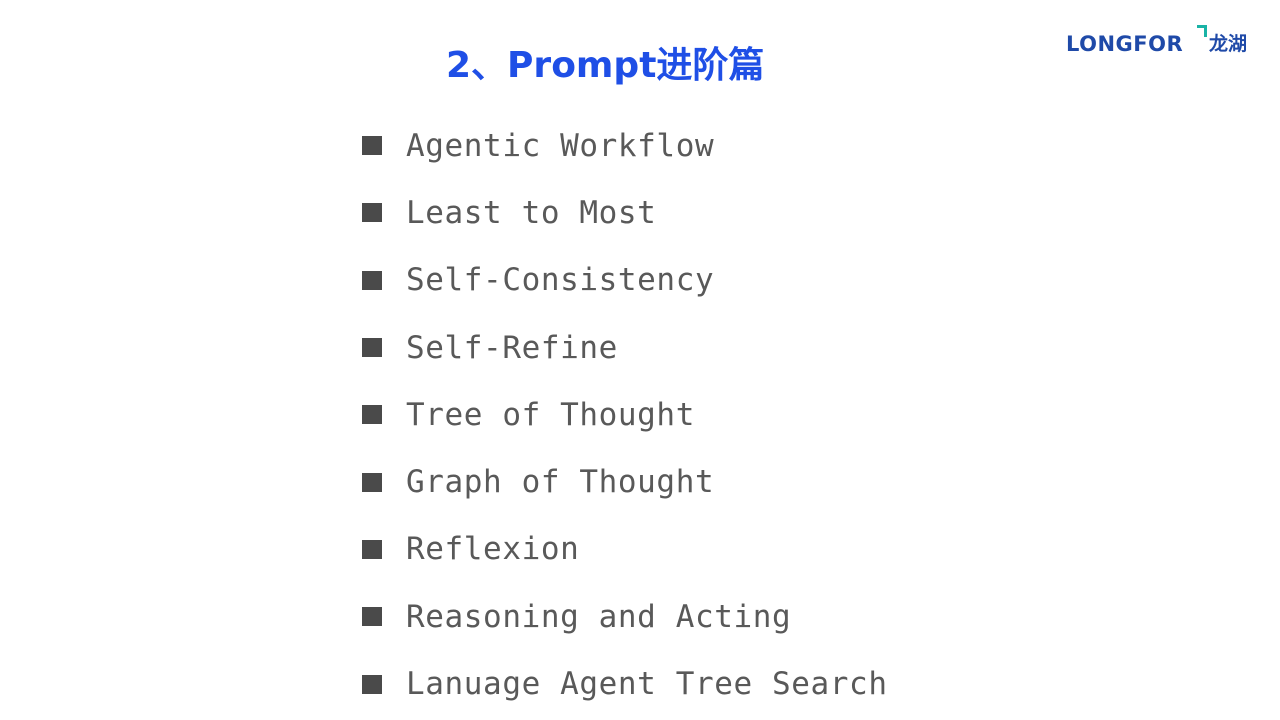 Image resolution: width=1280 pixels, height=720 pixels. Describe the element at coordinates (599, 616) in the screenshot. I see `list-item-label: Reasoning and Acting` at that location.